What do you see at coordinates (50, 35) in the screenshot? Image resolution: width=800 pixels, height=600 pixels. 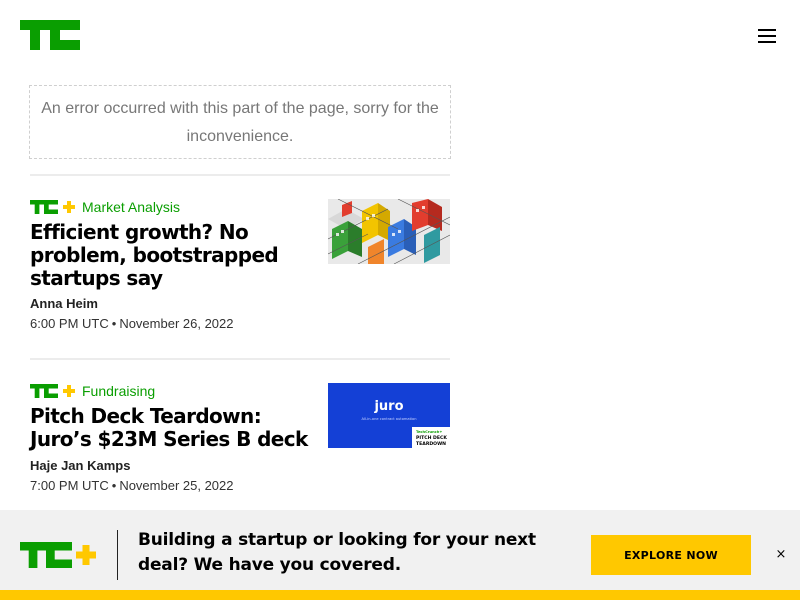 I see `tc-logo-icon` at bounding box center [50, 35].